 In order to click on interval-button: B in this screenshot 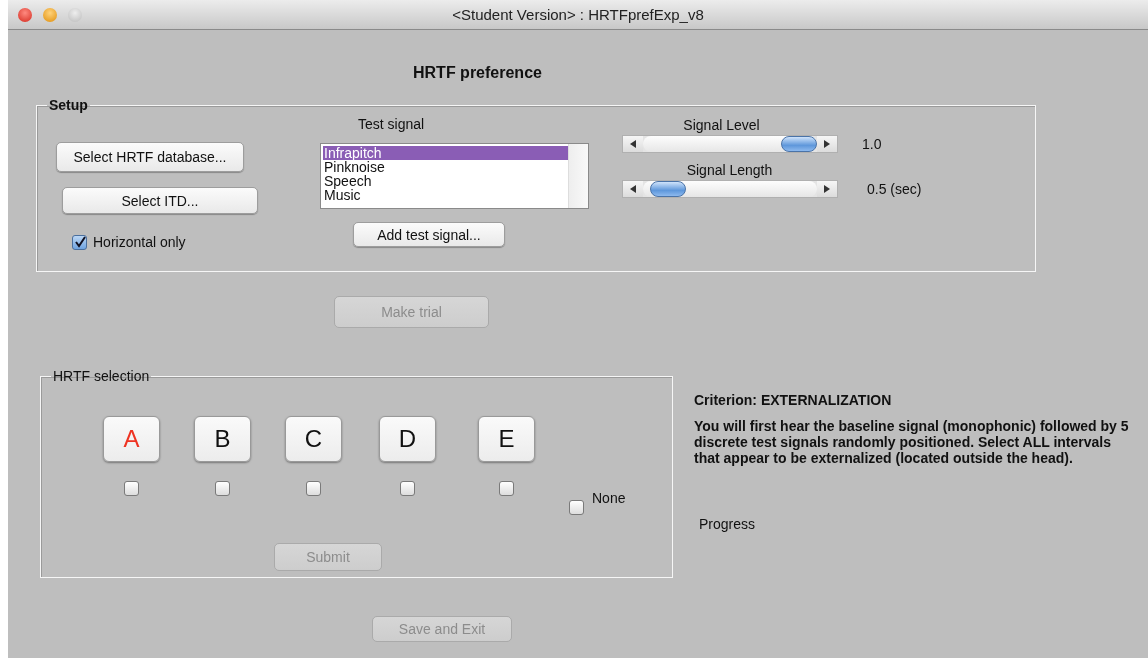, I will do `click(222, 439)`.